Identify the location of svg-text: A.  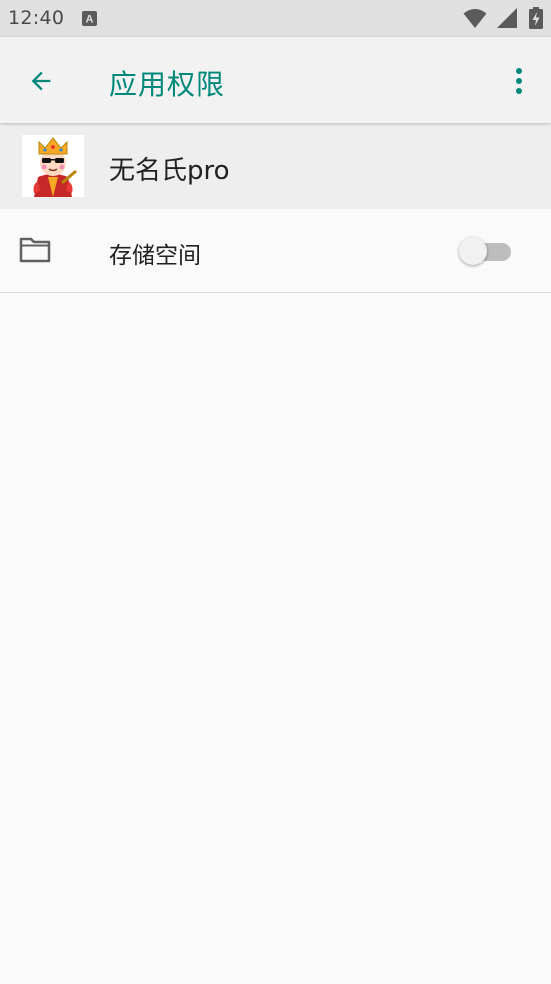
(90, 20).